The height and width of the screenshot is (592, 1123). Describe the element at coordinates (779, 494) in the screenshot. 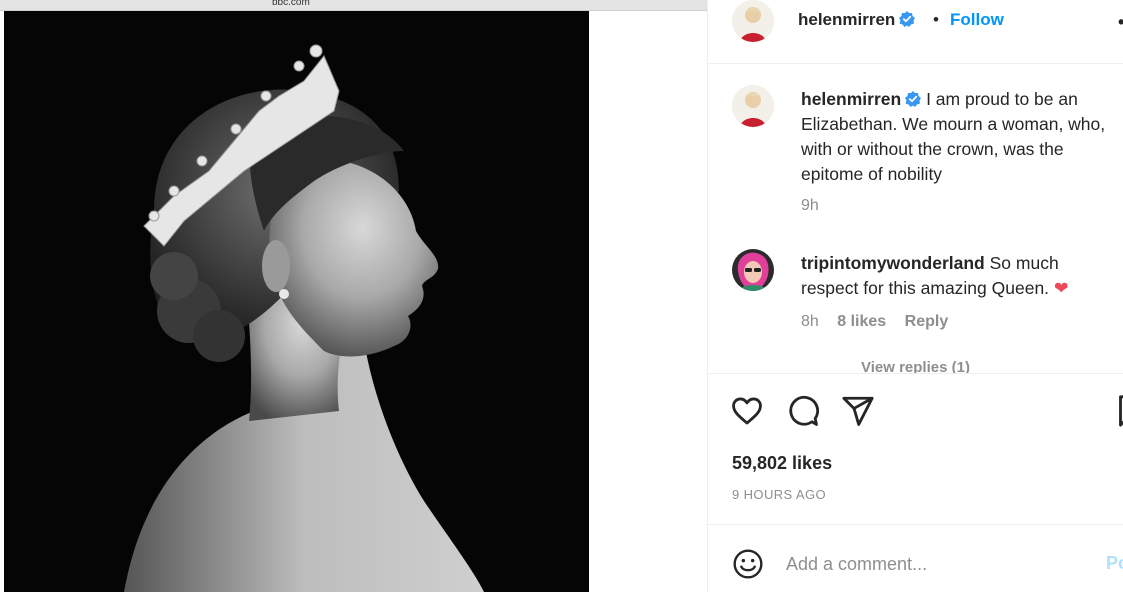

I see `post-time-ago: 9 HOURS AGO` at that location.